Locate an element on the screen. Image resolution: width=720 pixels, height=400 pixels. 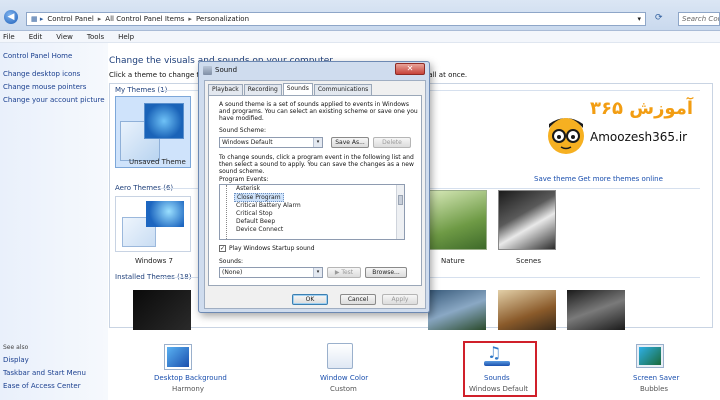
window-color-label: Window Color is located at coordinates (344, 378).